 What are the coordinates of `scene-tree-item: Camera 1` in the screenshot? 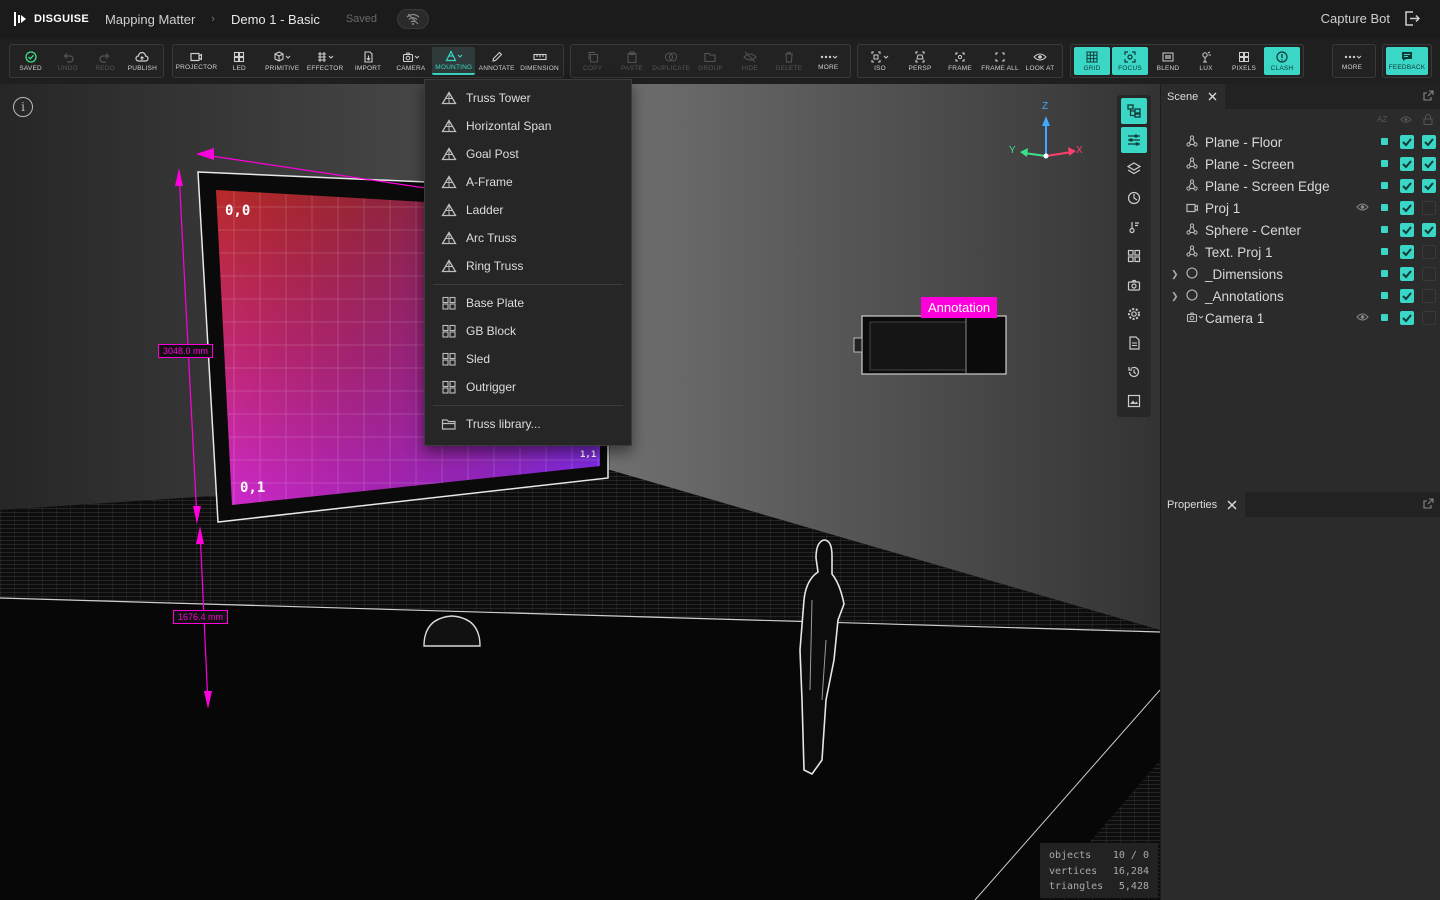 It's located at (1300, 318).